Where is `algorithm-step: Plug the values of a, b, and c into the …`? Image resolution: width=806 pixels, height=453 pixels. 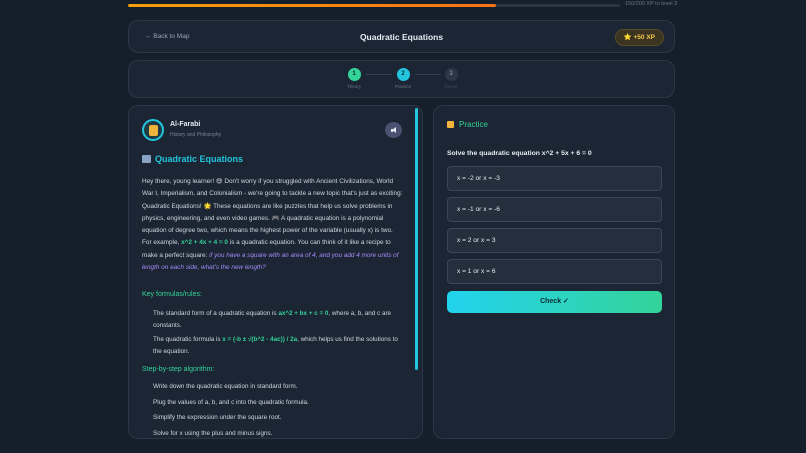
algorithm-step: Plug the values of a, b, and c into the … is located at coordinates (231, 402).